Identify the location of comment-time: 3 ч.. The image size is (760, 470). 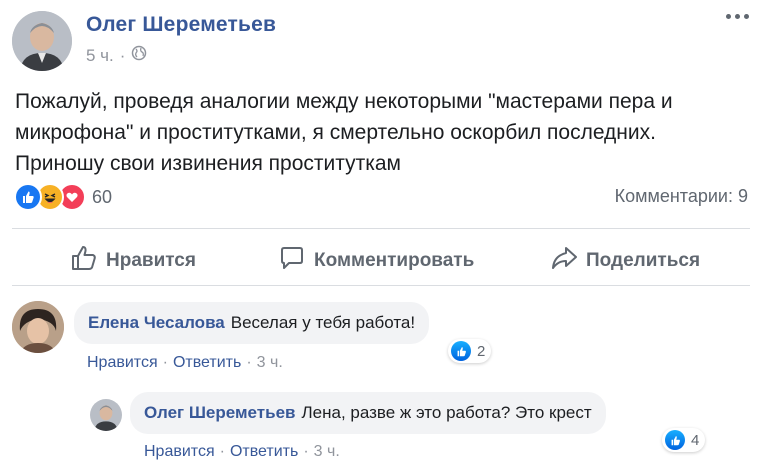
(270, 363).